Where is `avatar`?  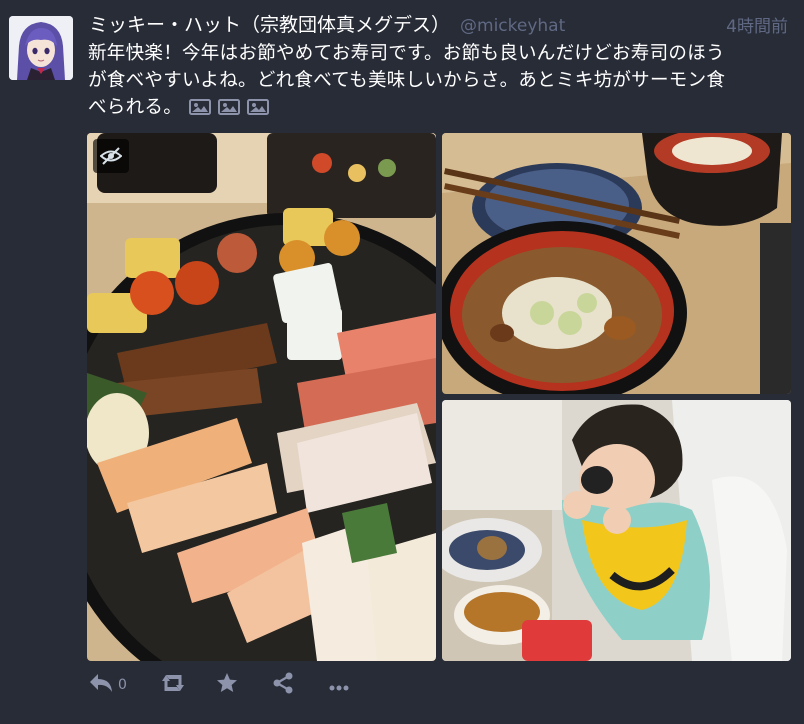 avatar is located at coordinates (41, 48).